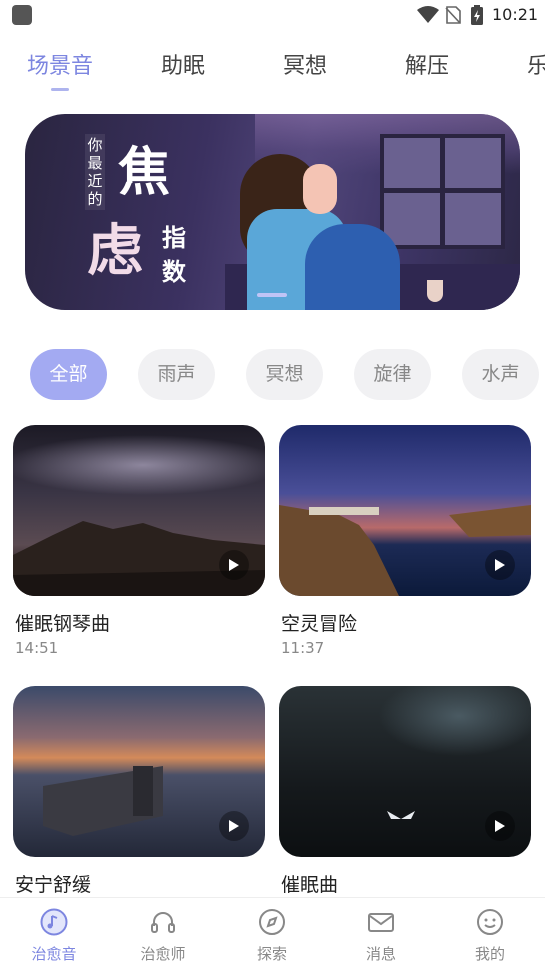 The height and width of the screenshot is (976, 545). Describe the element at coordinates (380, 954) in the screenshot. I see `nav-label: 消息` at that location.